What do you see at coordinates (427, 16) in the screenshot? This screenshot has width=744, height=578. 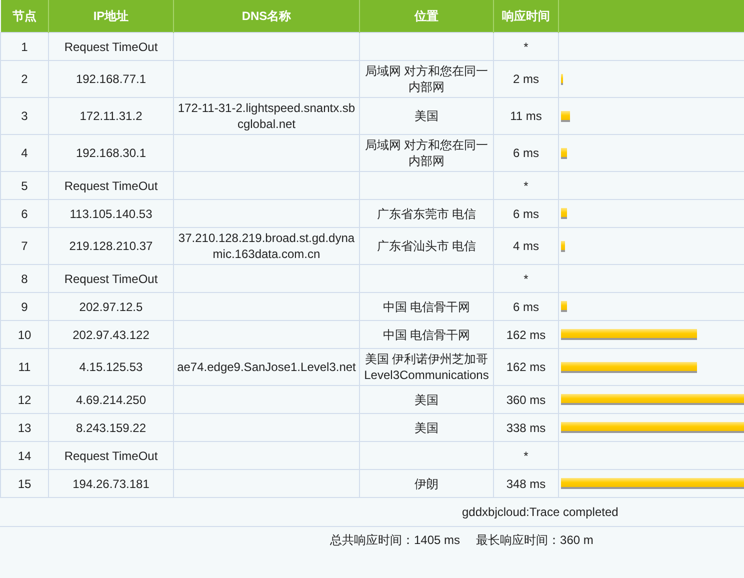 I see `column-header: 位置` at bounding box center [427, 16].